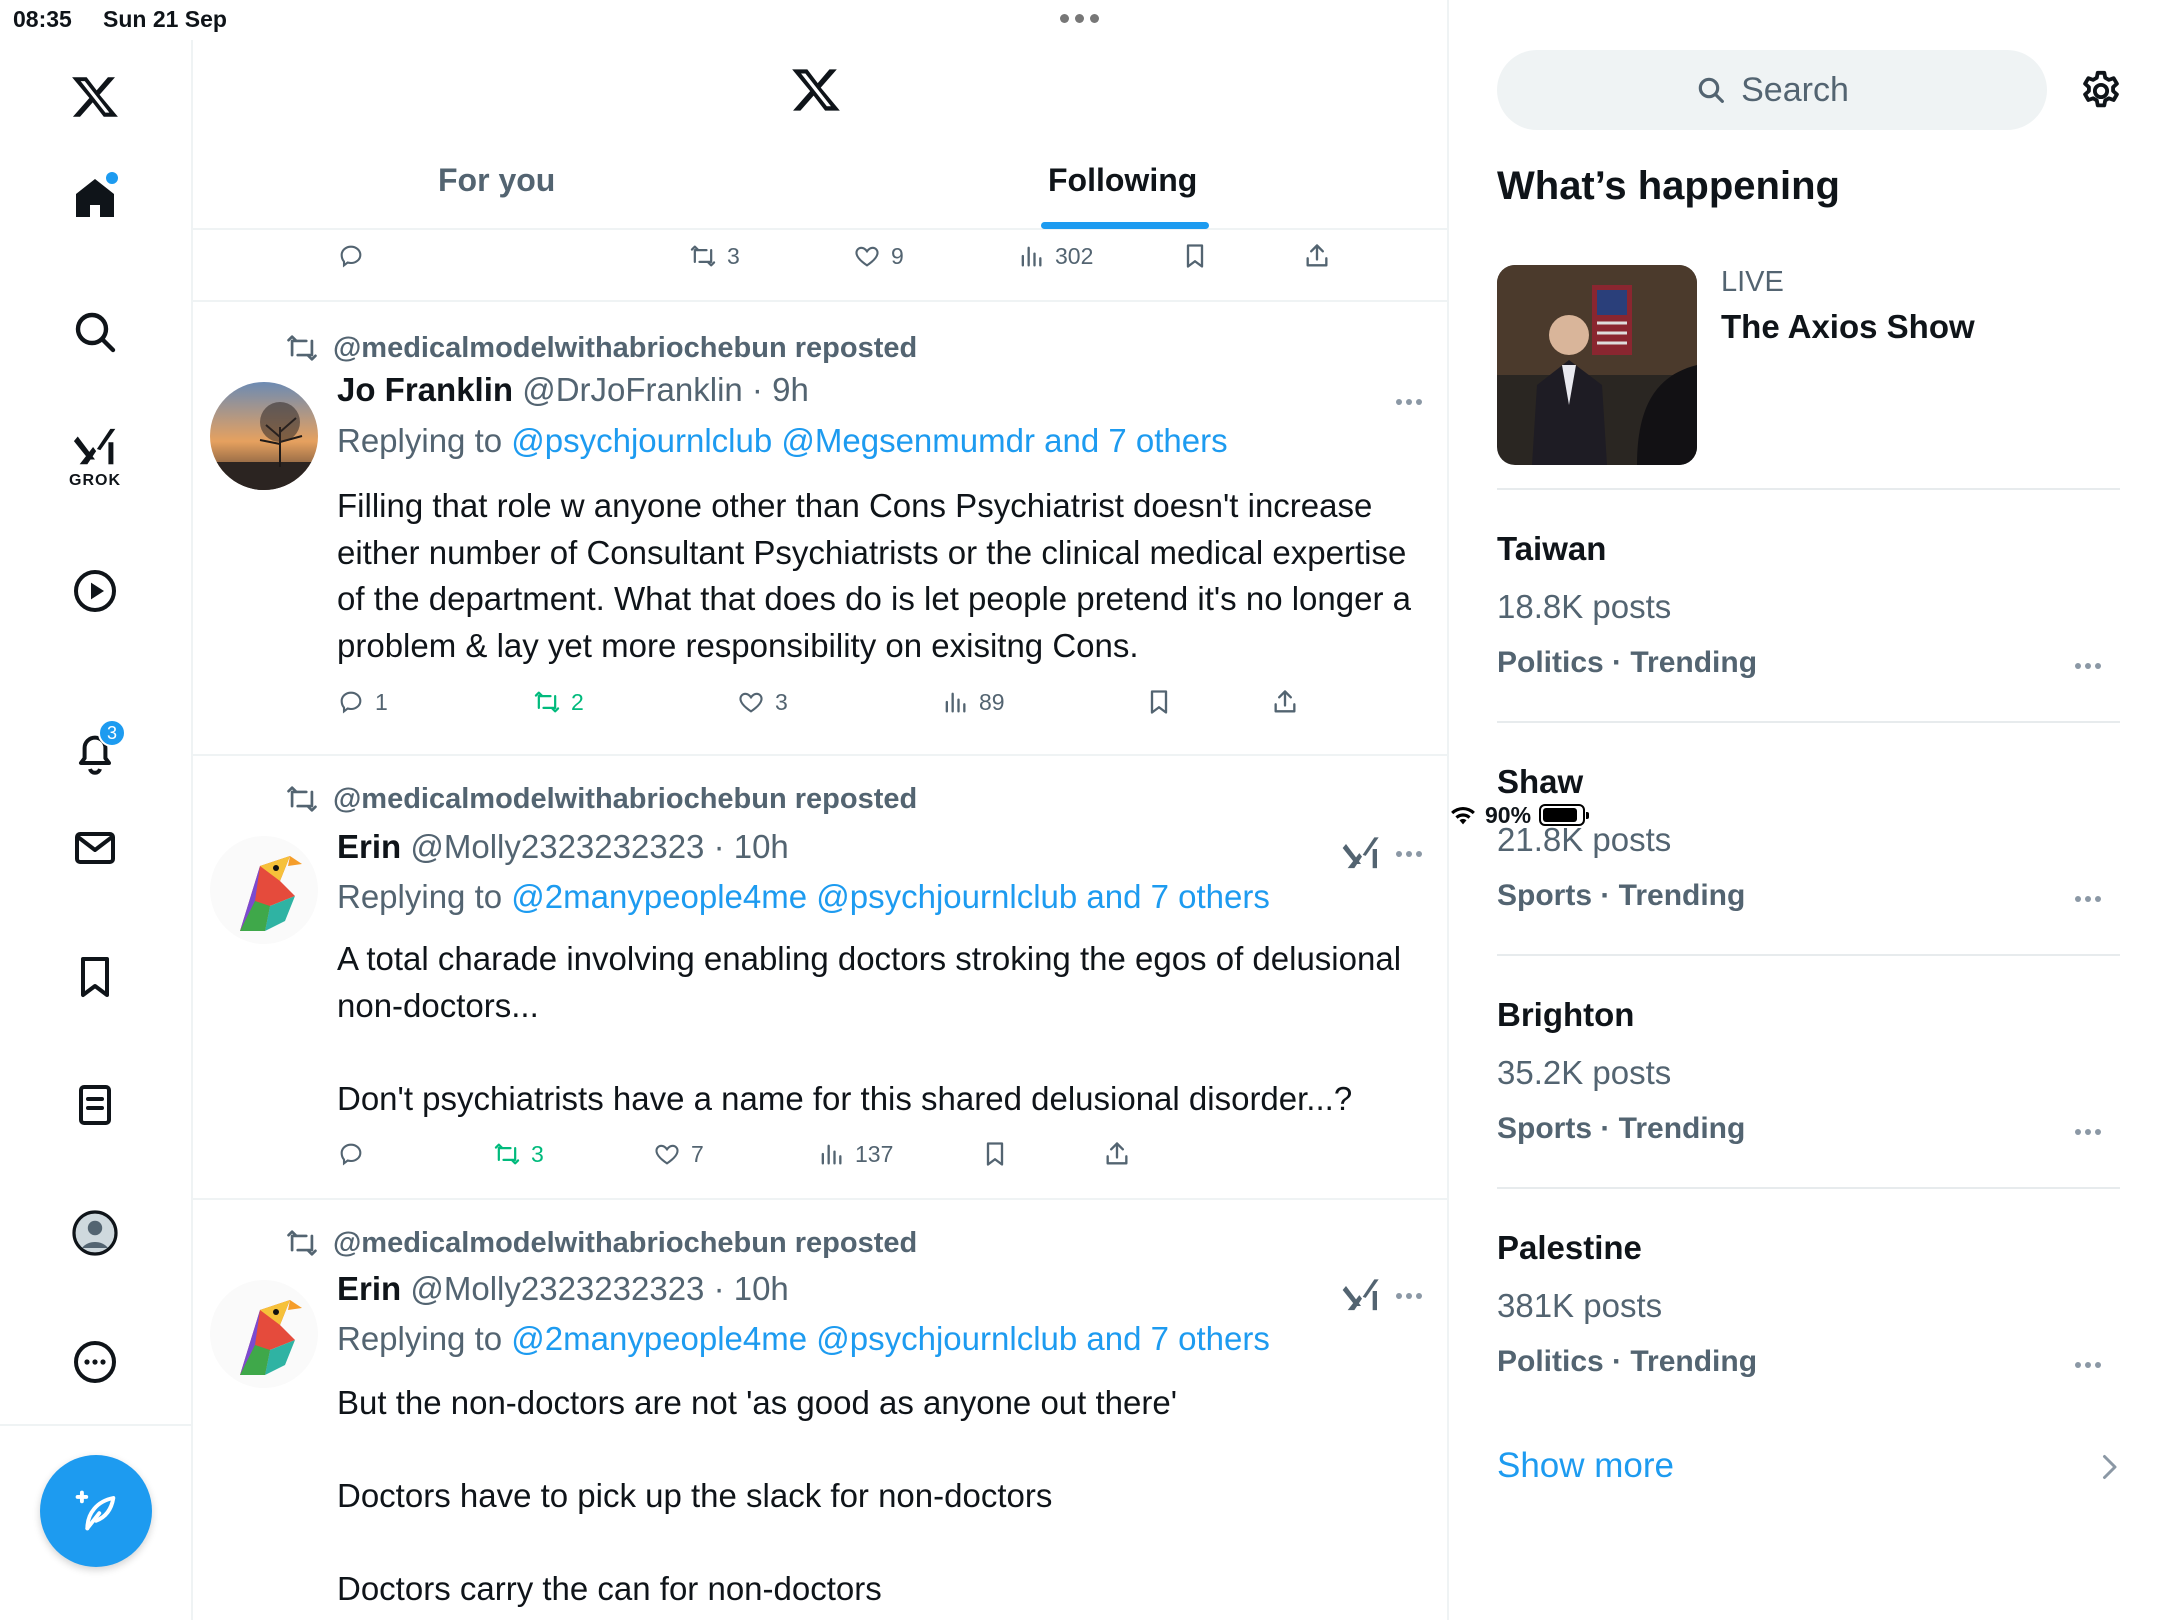 The height and width of the screenshot is (1620, 2160). What do you see at coordinates (1848, 327) in the screenshot?
I see `live-title: The Axios Show` at bounding box center [1848, 327].